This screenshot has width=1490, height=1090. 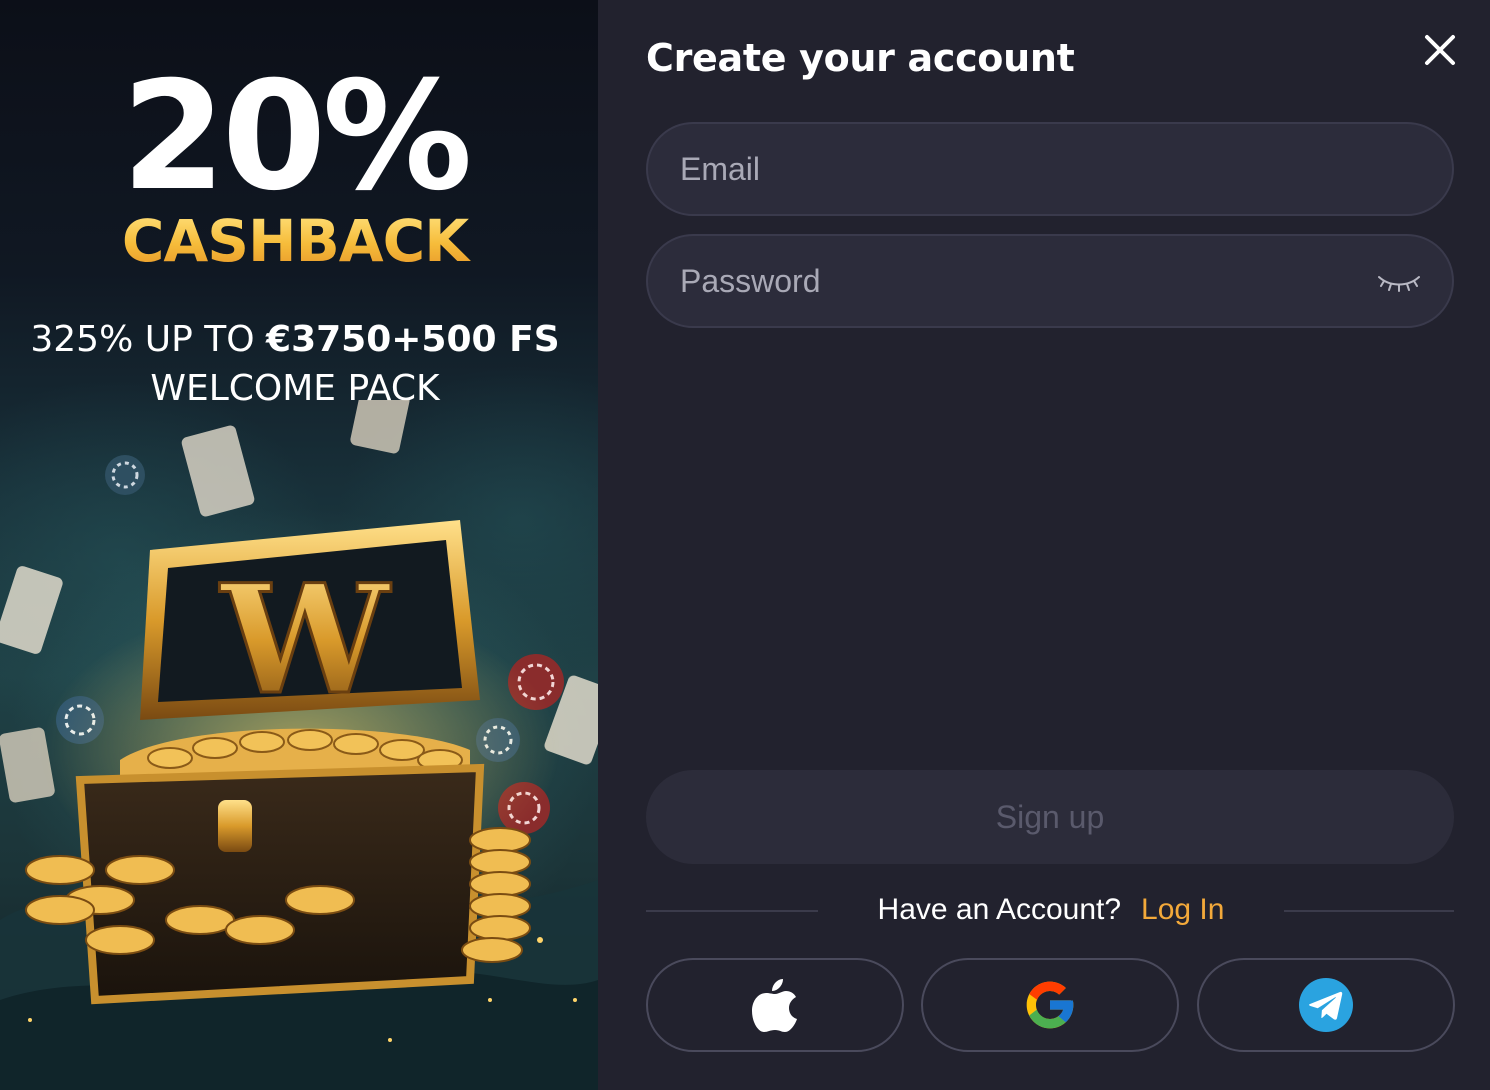 What do you see at coordinates (1399, 282) in the screenshot?
I see `eye-closed-icon` at bounding box center [1399, 282].